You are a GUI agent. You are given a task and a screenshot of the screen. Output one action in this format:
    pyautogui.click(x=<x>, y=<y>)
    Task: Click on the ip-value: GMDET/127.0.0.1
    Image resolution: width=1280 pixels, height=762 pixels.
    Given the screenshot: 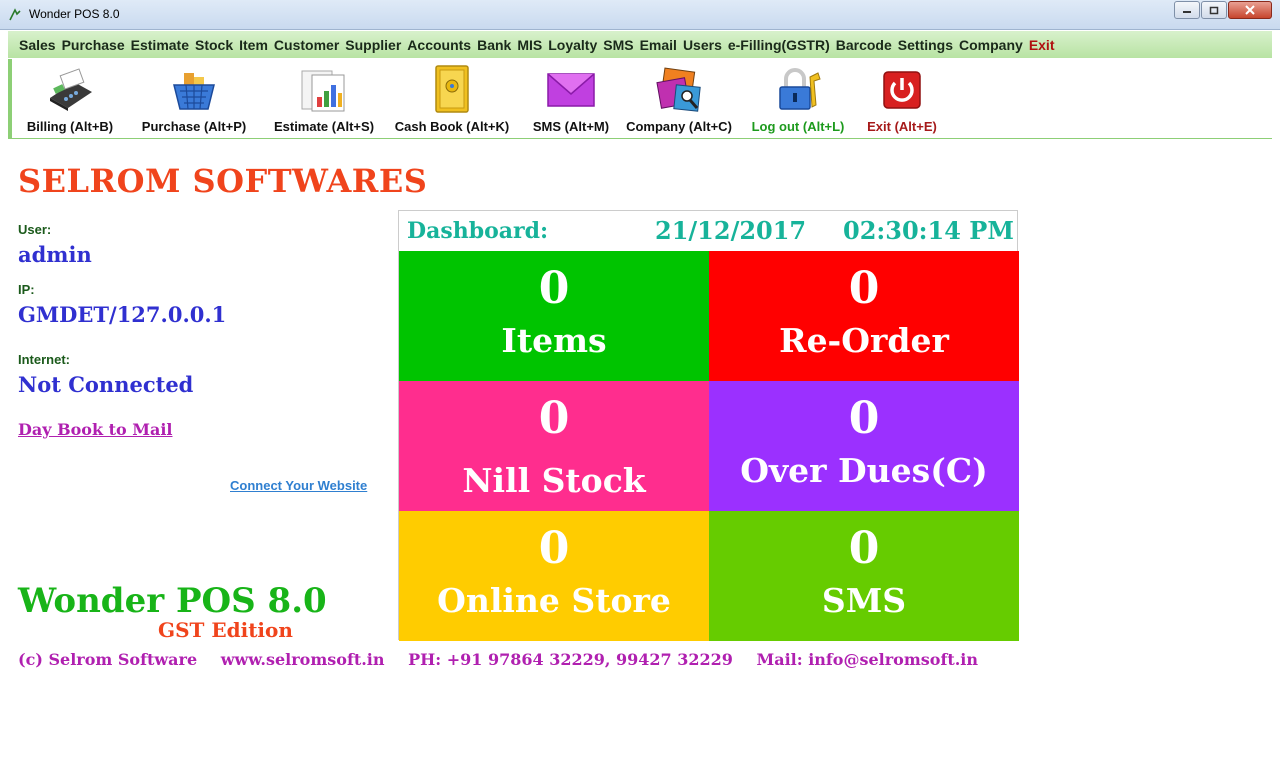 What is the action you would take?
    pyautogui.click(x=122, y=314)
    